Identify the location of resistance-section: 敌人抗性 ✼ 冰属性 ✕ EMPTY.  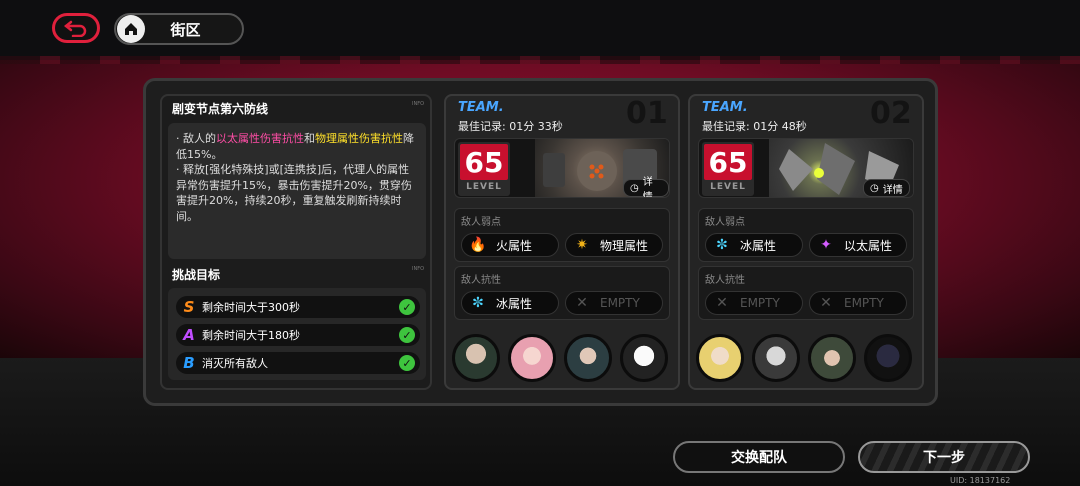
(562, 293).